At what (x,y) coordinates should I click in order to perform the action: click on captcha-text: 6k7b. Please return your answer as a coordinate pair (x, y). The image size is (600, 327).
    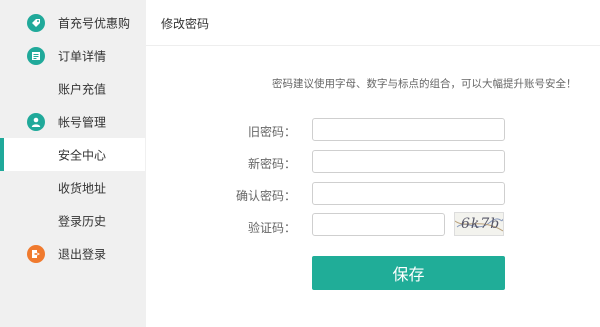
    Looking at the image, I should click on (481, 224).